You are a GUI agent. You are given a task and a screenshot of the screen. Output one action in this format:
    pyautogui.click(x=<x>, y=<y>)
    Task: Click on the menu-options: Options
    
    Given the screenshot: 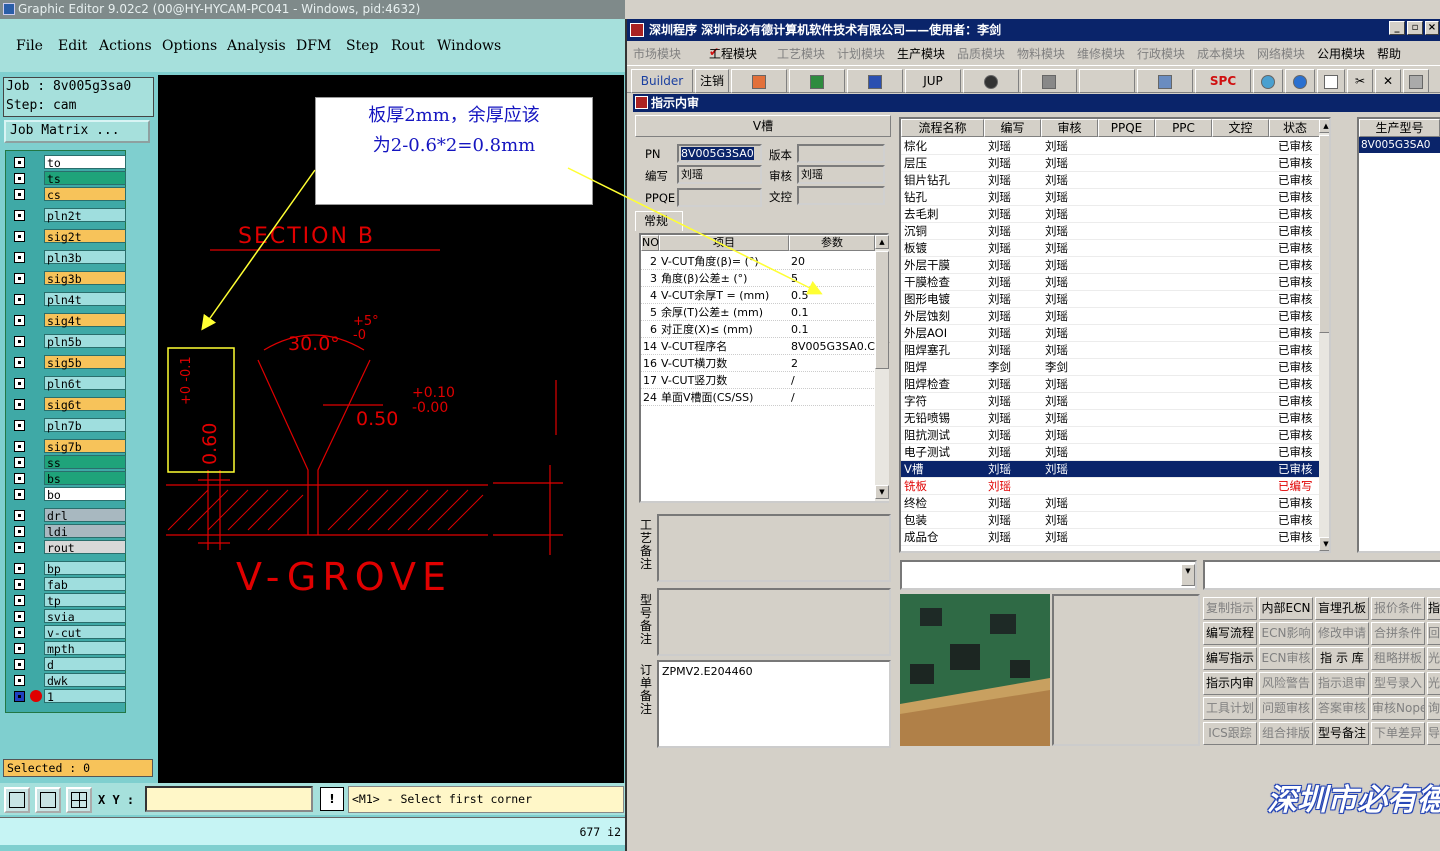 What is the action you would take?
    pyautogui.click(x=189, y=46)
    